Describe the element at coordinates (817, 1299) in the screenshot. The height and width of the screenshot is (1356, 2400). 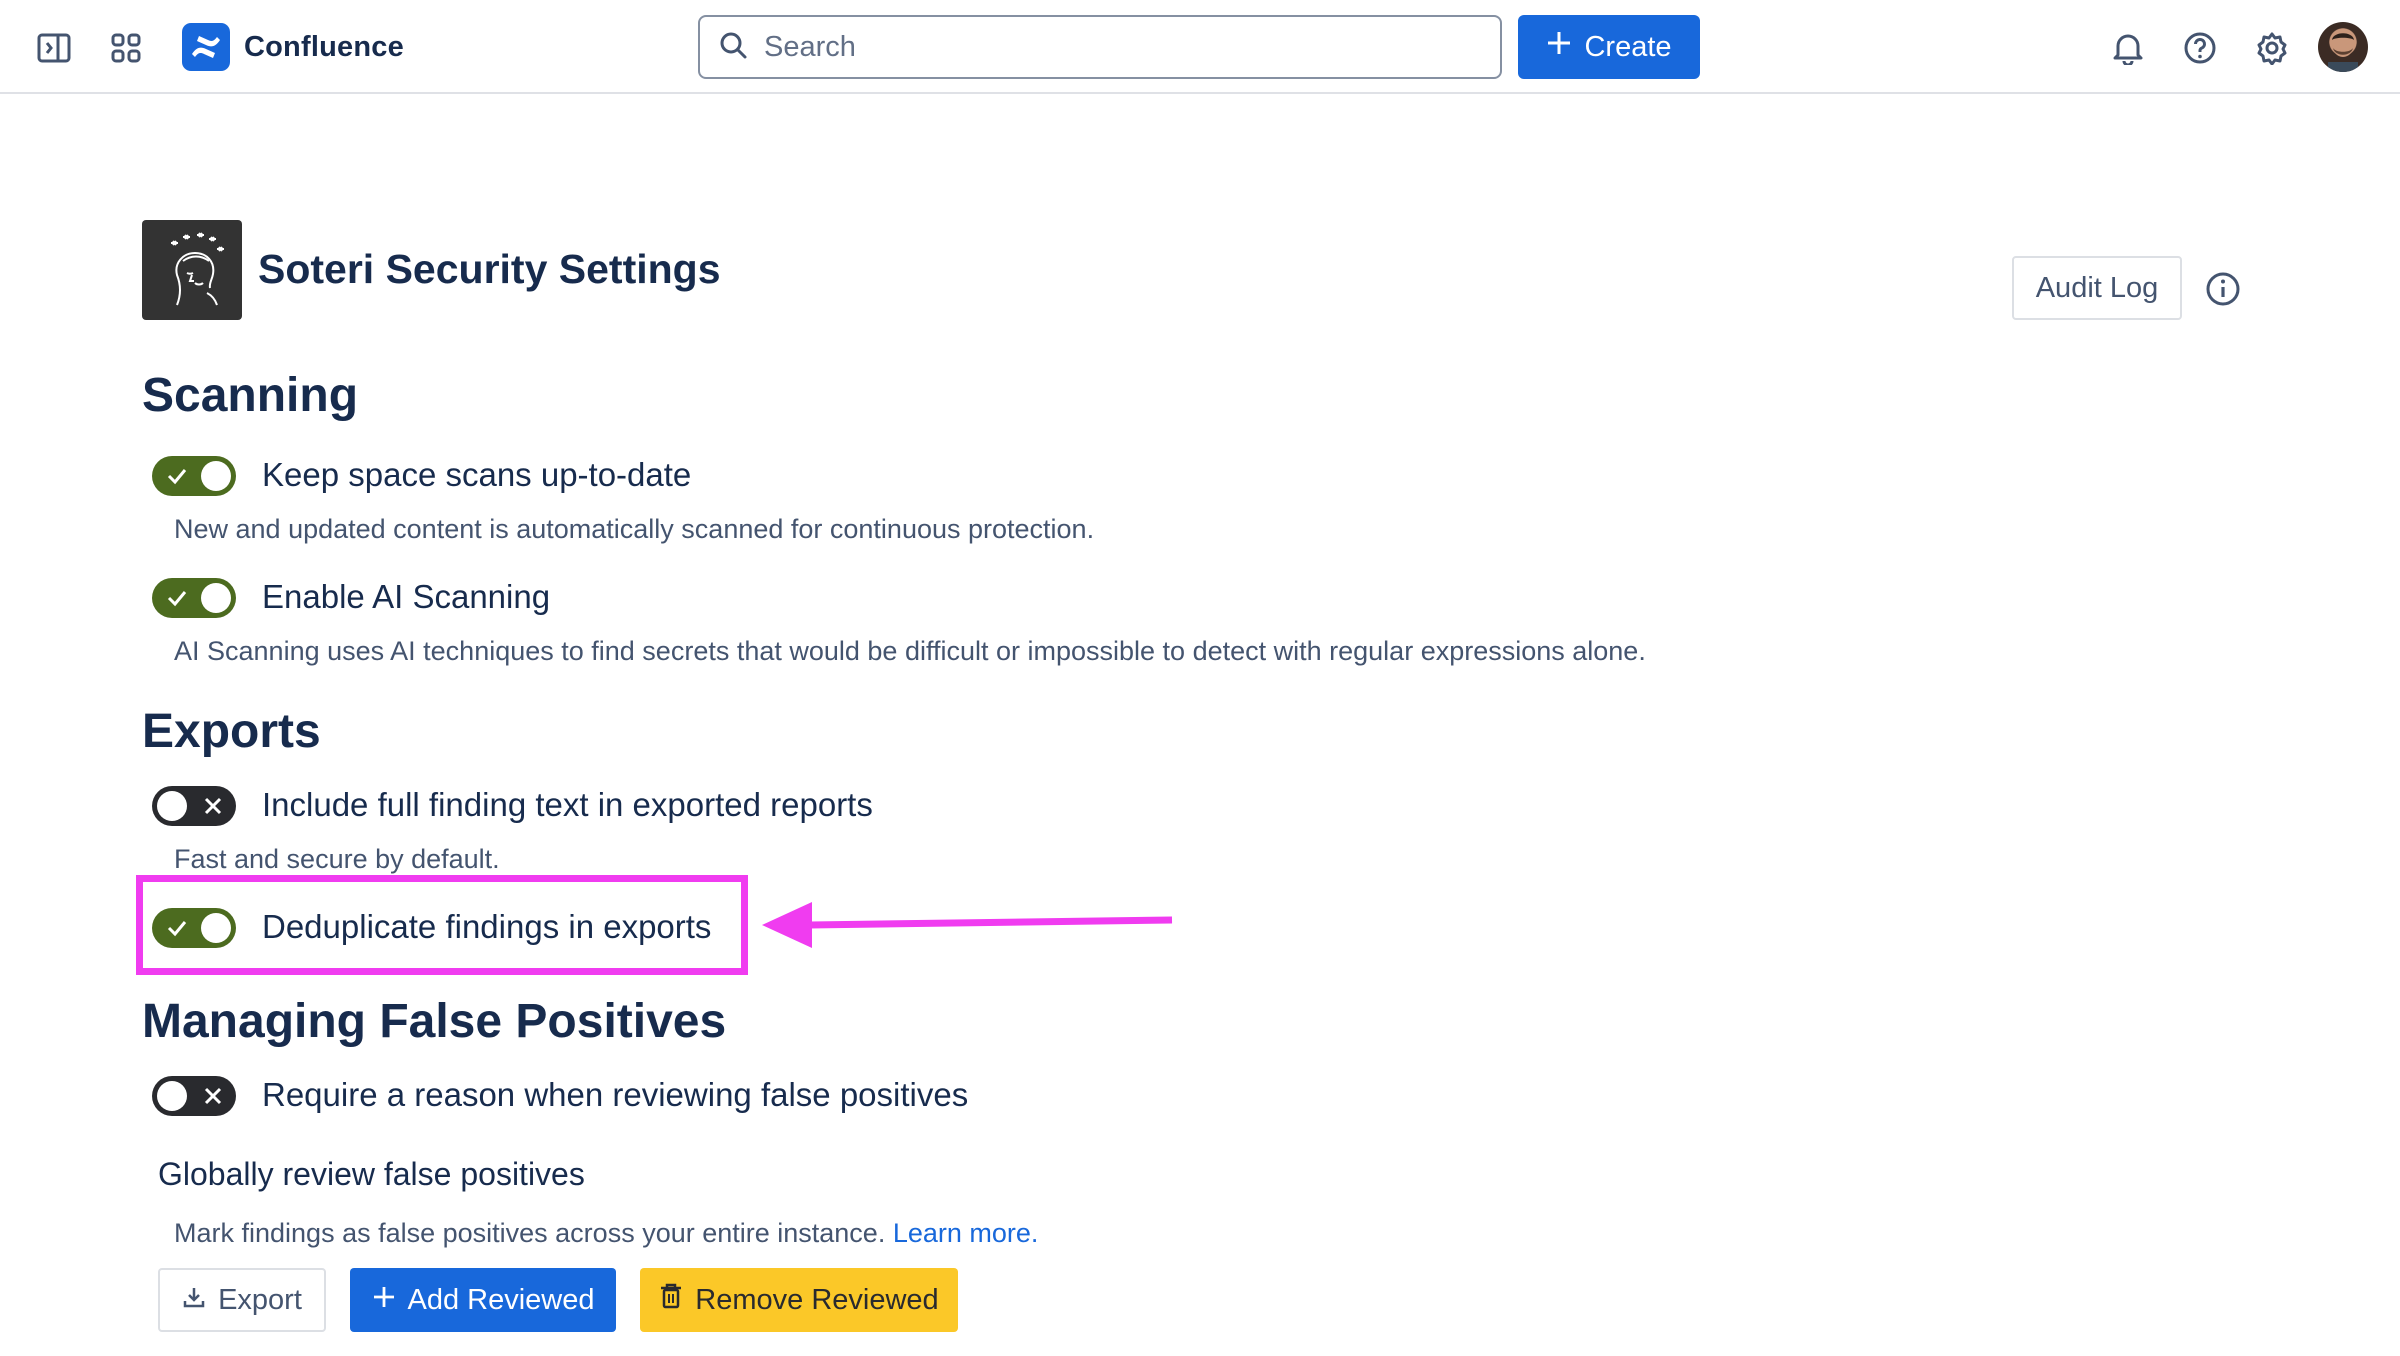
I see `remove-reviewed-label: Remove Reviewed` at that location.